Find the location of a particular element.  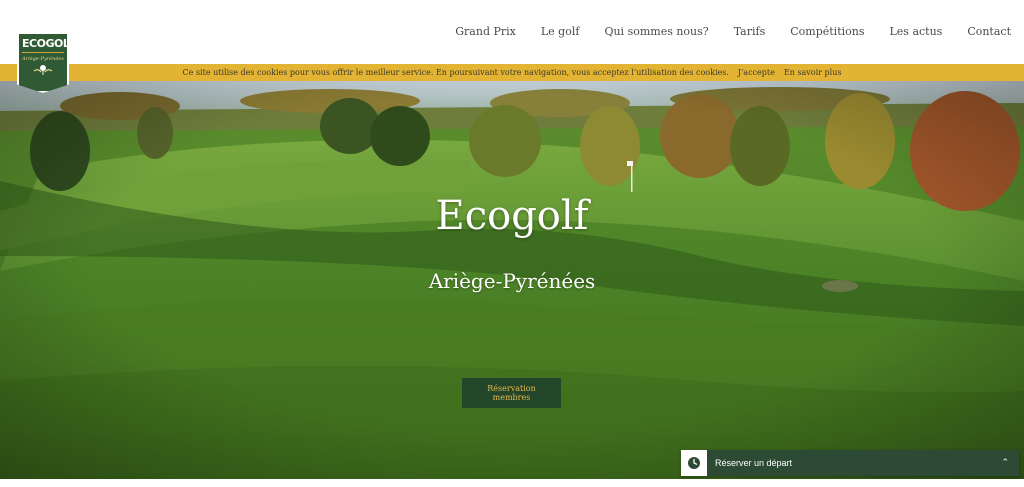

nav-item-contact: Contact is located at coordinates (989, 31).